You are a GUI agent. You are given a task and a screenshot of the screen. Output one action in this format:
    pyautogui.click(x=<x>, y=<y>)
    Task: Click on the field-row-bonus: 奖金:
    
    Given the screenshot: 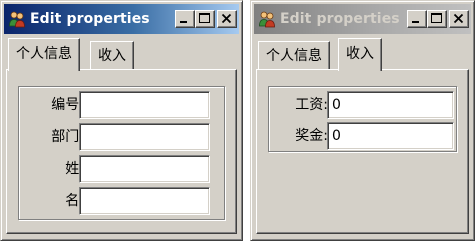 What is the action you would take?
    pyautogui.click(x=362, y=136)
    